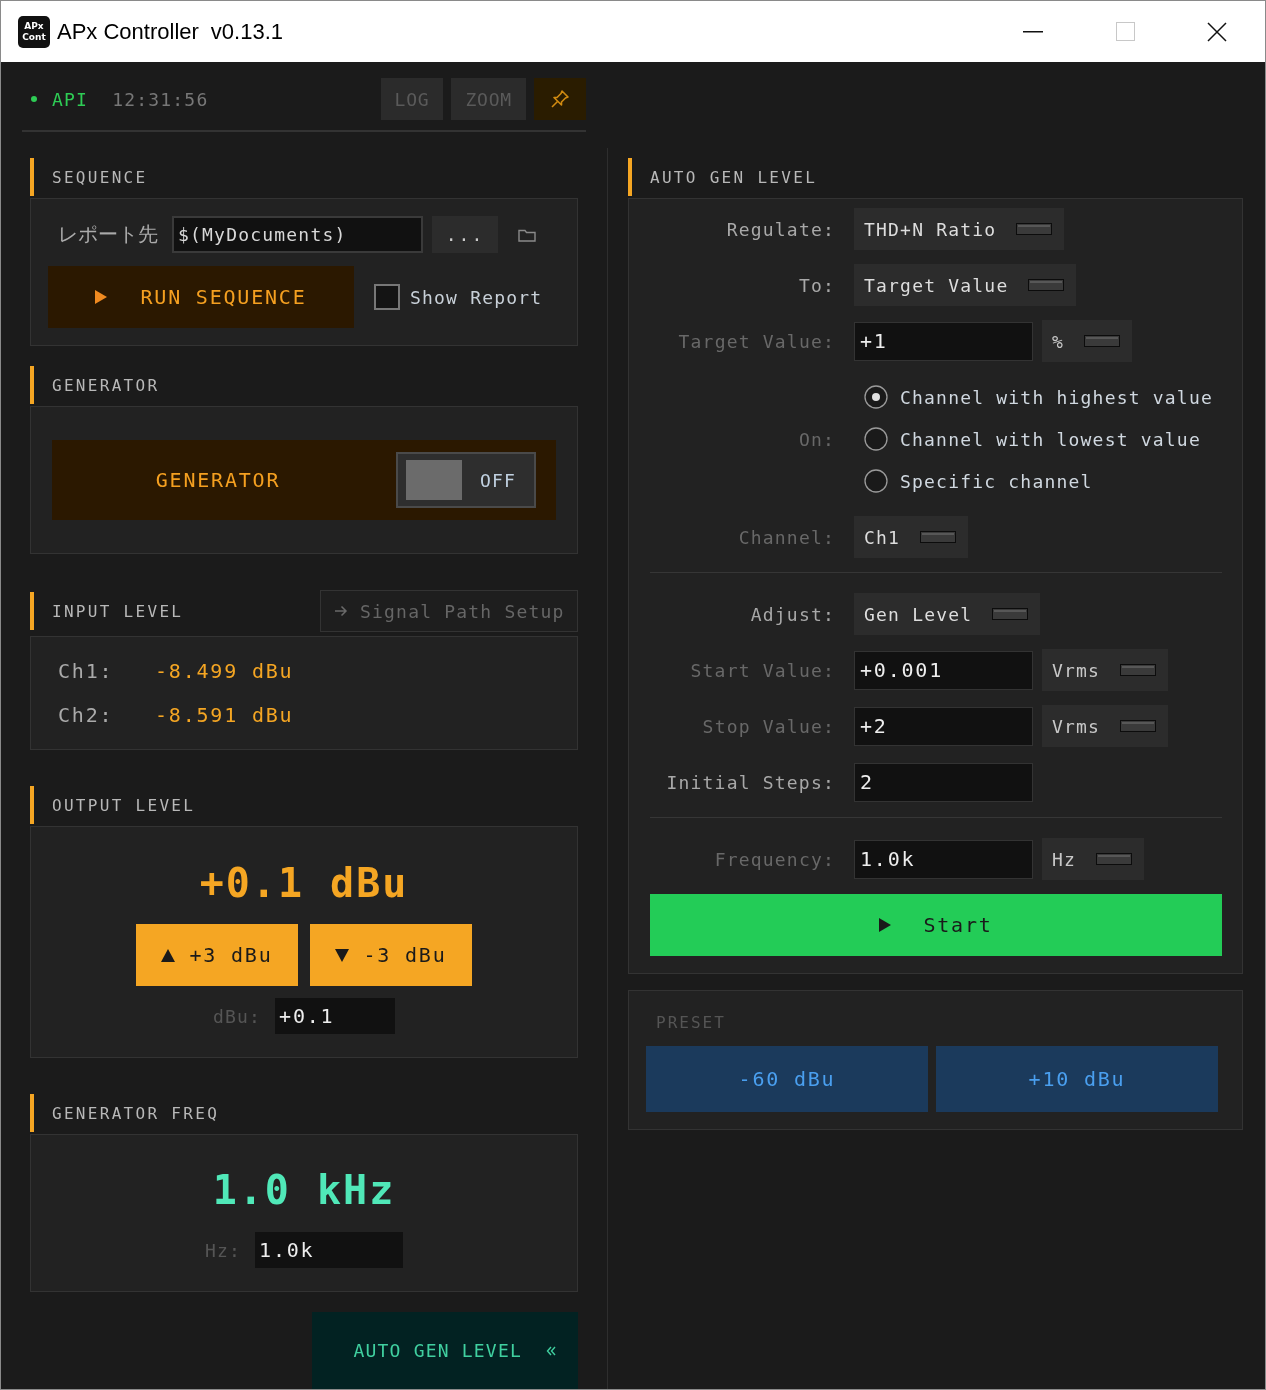 This screenshot has height=1390, width=1266. Describe the element at coordinates (965, 285) in the screenshot. I see `dropdown: Target Value` at that location.